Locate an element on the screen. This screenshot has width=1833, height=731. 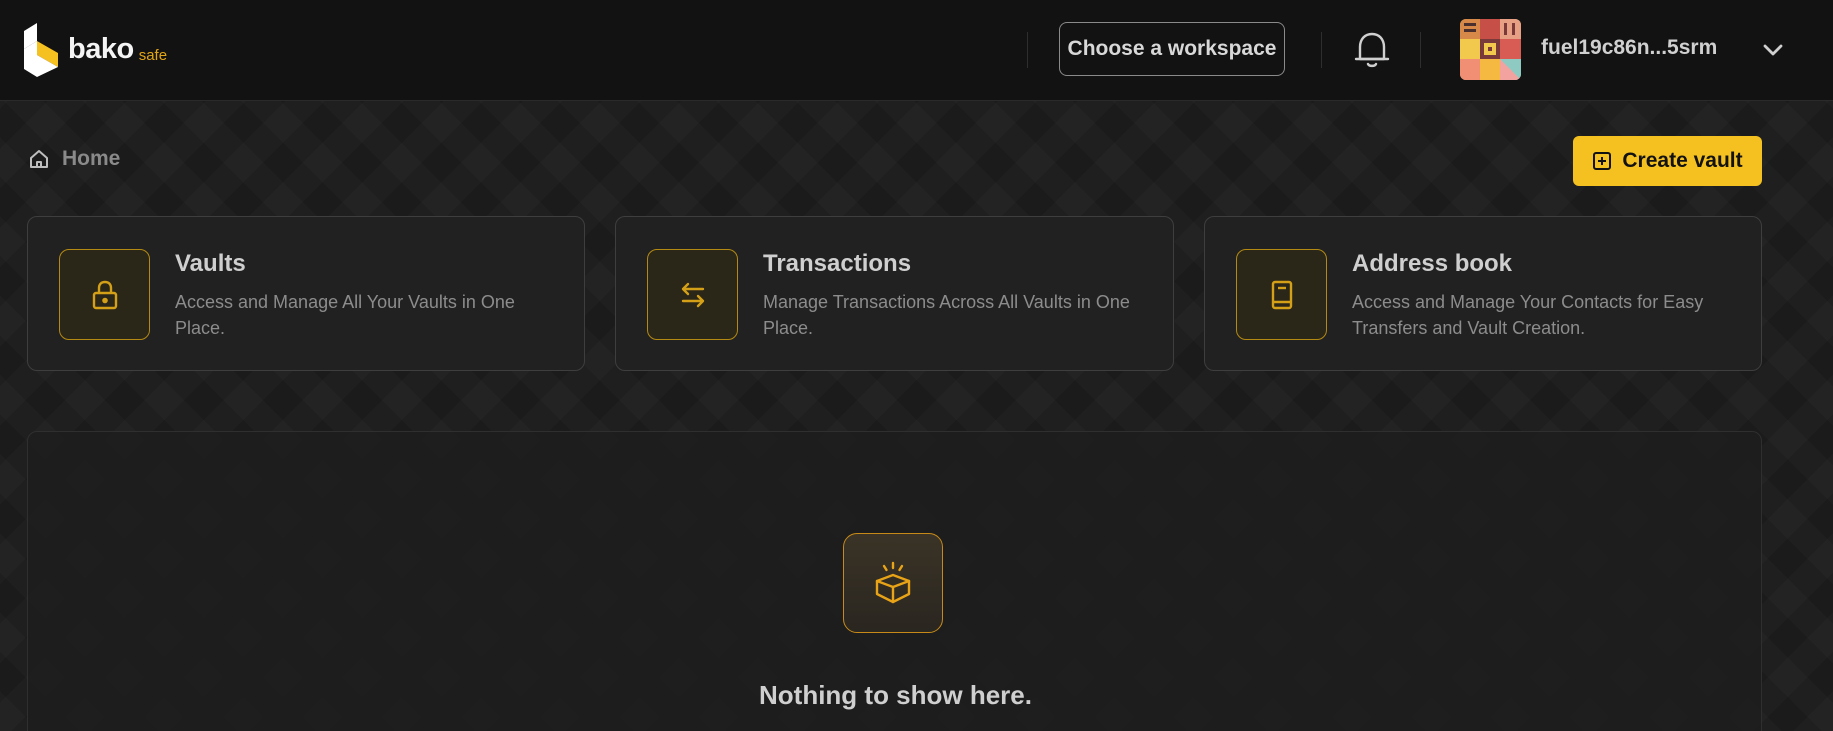
notifications-button is located at coordinates (1372, 49).